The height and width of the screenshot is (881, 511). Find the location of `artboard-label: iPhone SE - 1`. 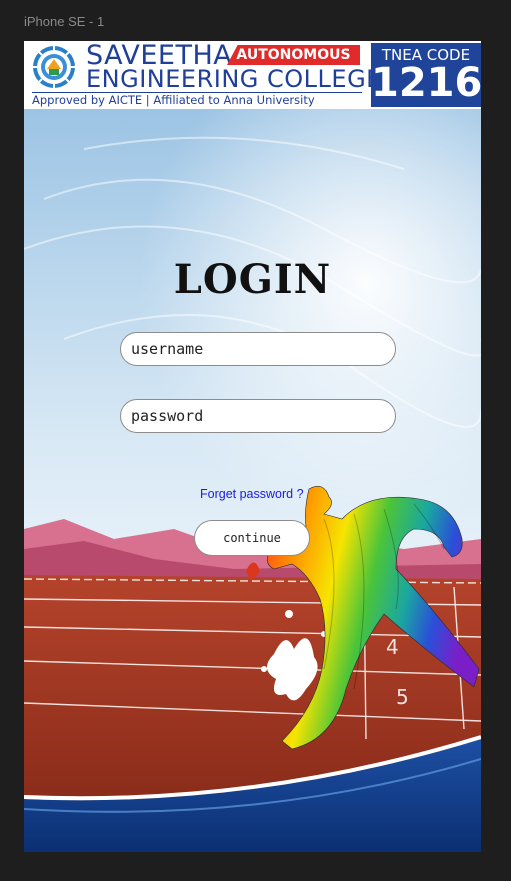

artboard-label: iPhone SE - 1 is located at coordinates (64, 21).